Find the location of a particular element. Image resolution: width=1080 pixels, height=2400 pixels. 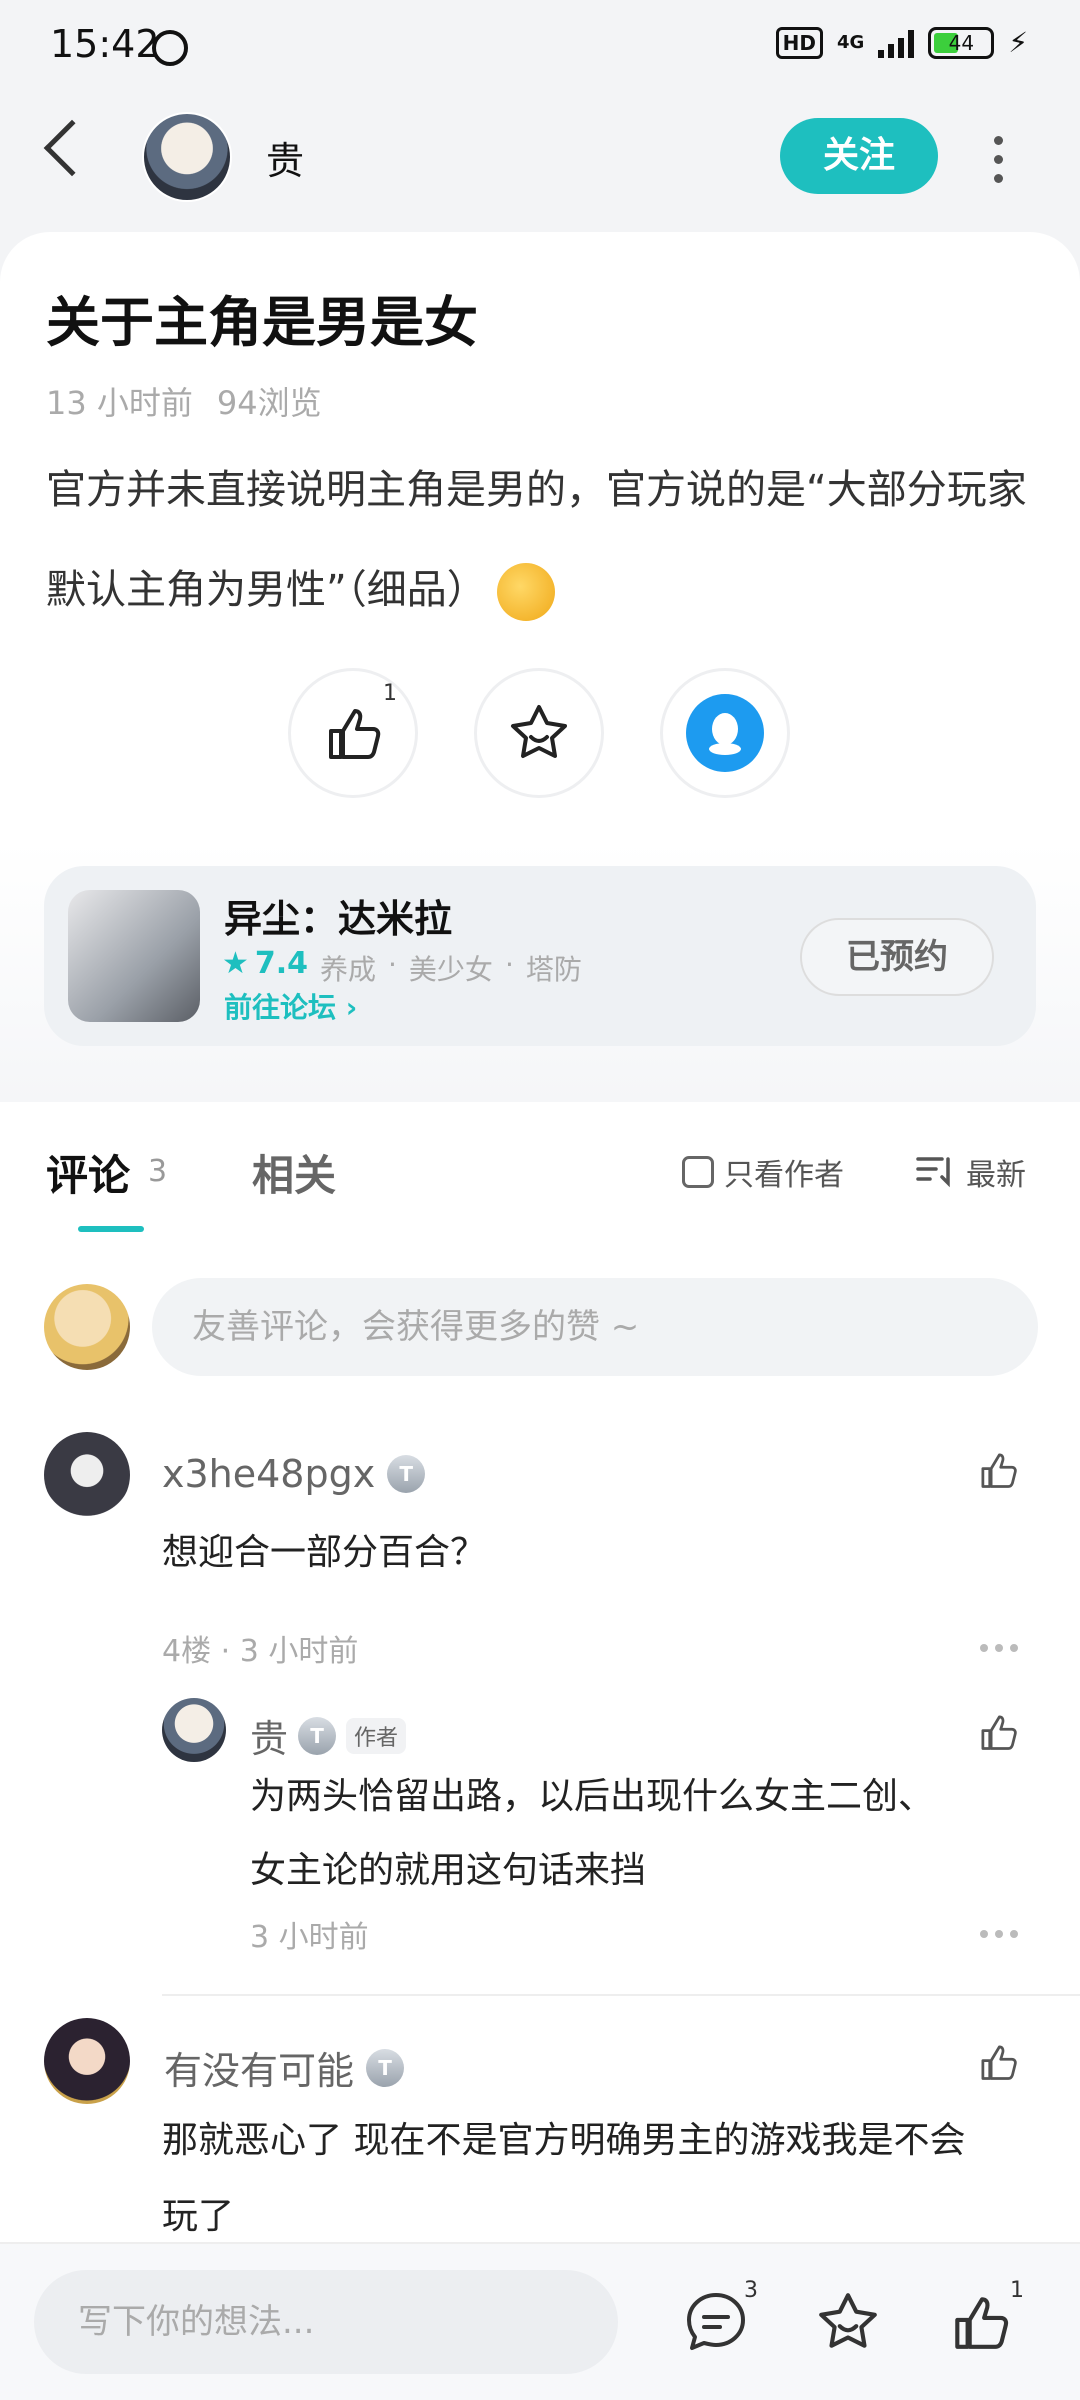

post-views: 94浏览 is located at coordinates (269, 403).